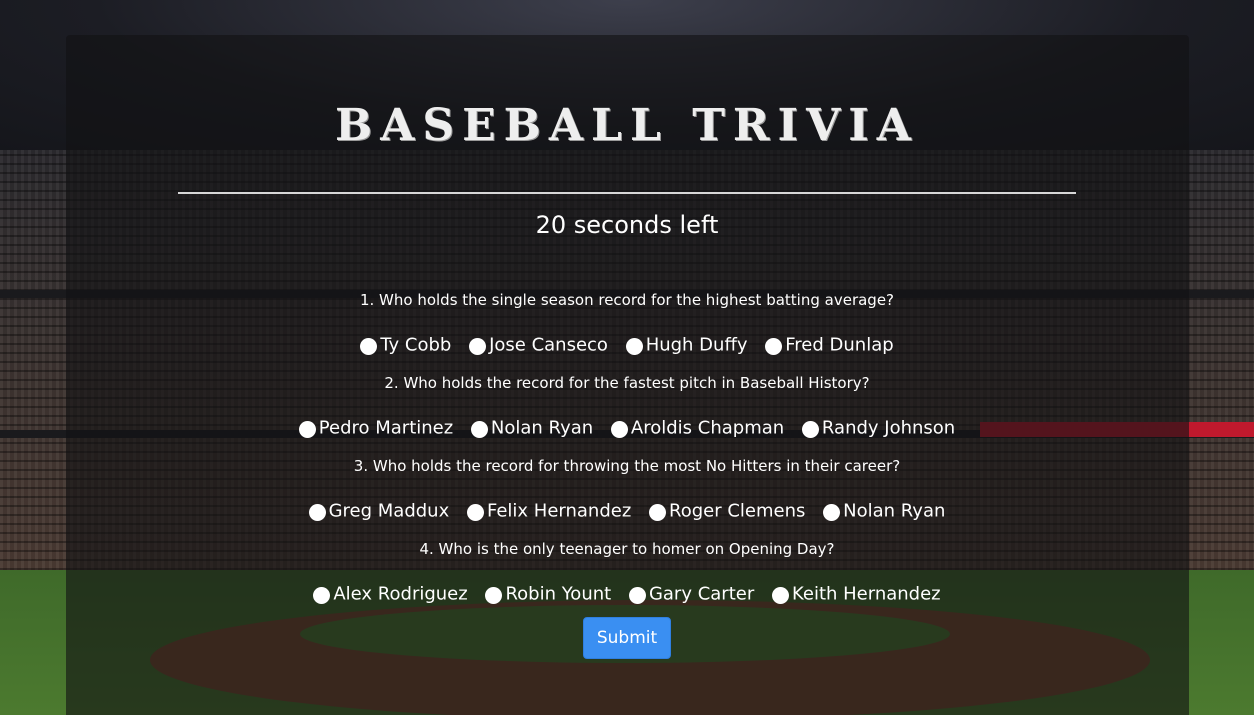 Image resolution: width=1254 pixels, height=715 pixels. I want to click on answer-option: Felix Hernandez, so click(548, 511).